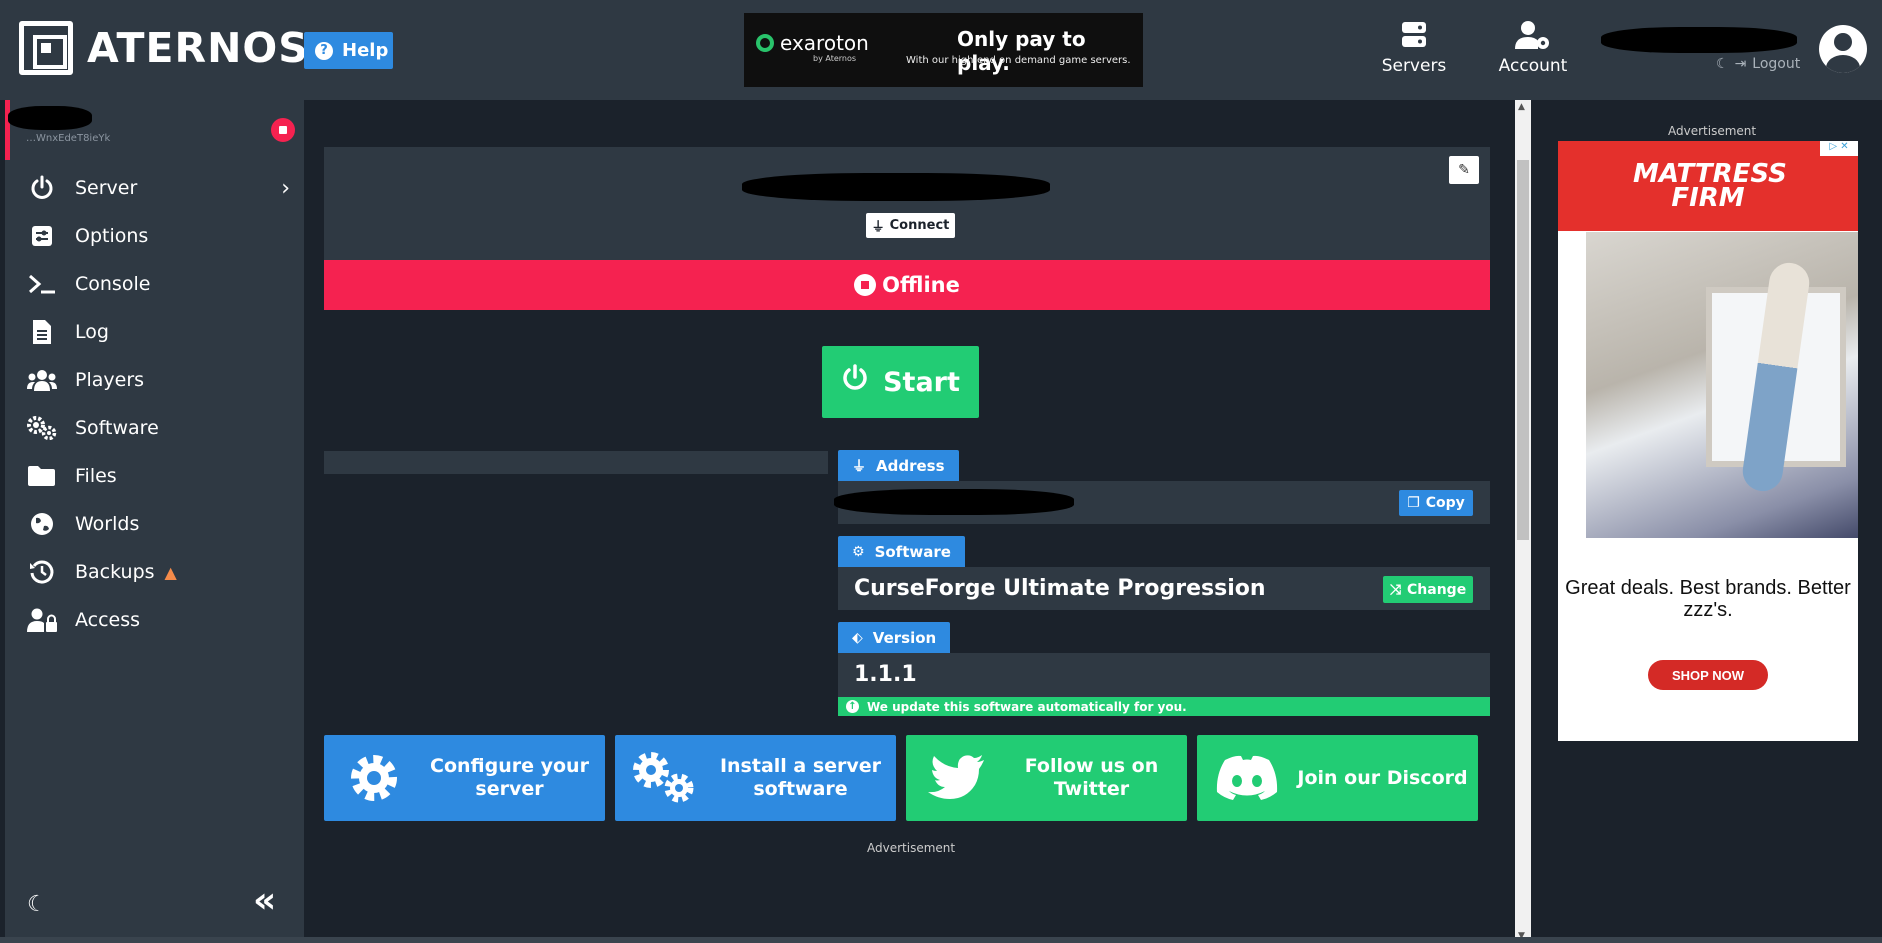 This screenshot has width=1882, height=943. What do you see at coordinates (1839, 148) in the screenshot?
I see `ad-choices-icon: ▷ ✕` at bounding box center [1839, 148].